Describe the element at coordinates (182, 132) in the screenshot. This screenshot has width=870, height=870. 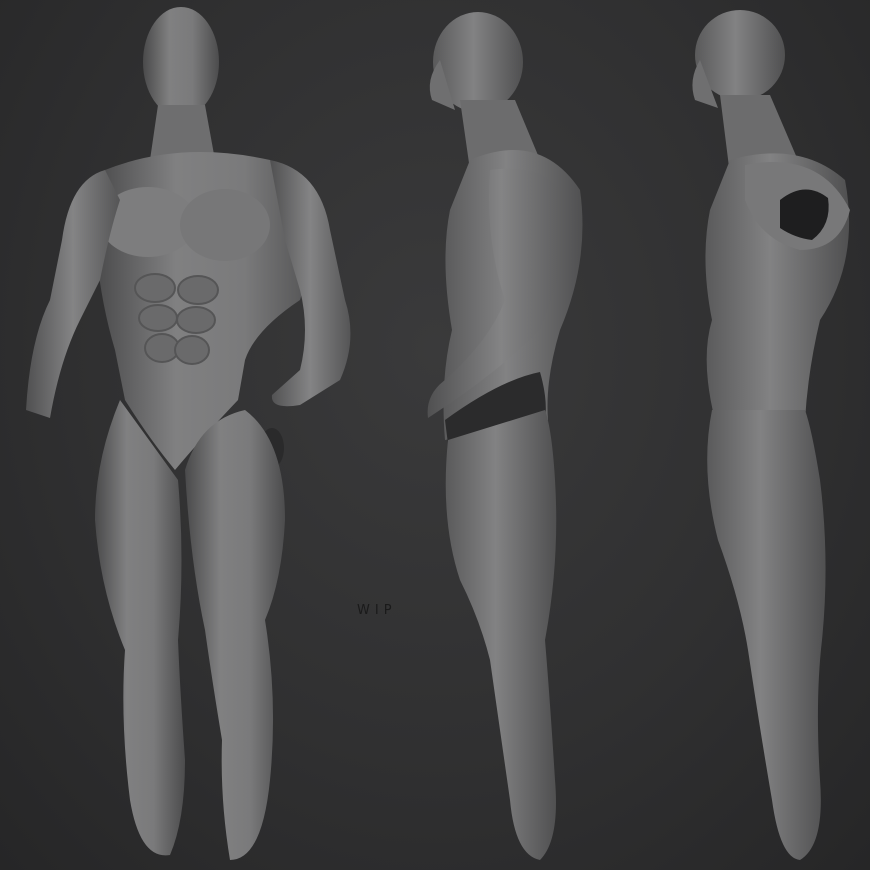
I see `front-neck` at that location.